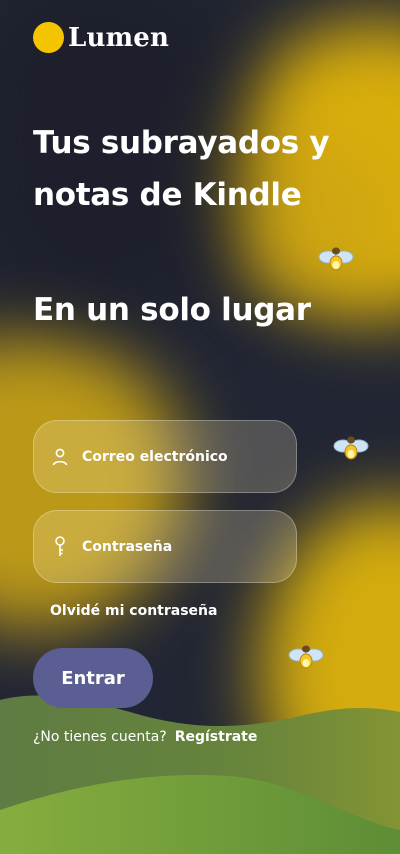  I want to click on logo: Lumen, so click(101, 37).